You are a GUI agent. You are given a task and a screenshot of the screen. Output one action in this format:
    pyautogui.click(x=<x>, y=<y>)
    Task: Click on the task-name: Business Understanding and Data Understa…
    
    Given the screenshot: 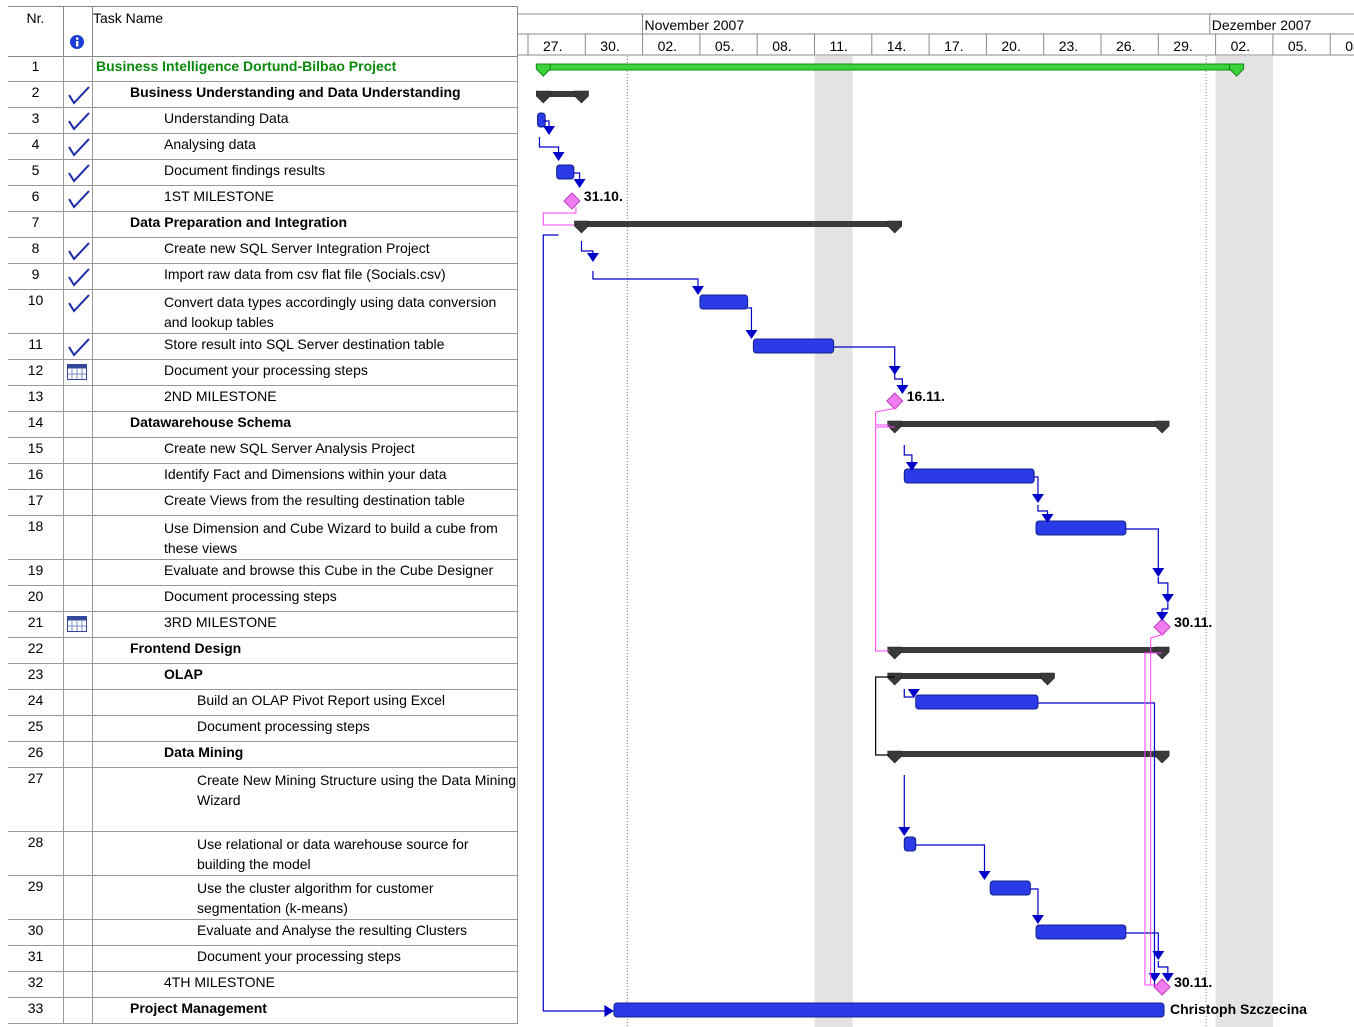 What is the action you would take?
    pyautogui.click(x=305, y=94)
    